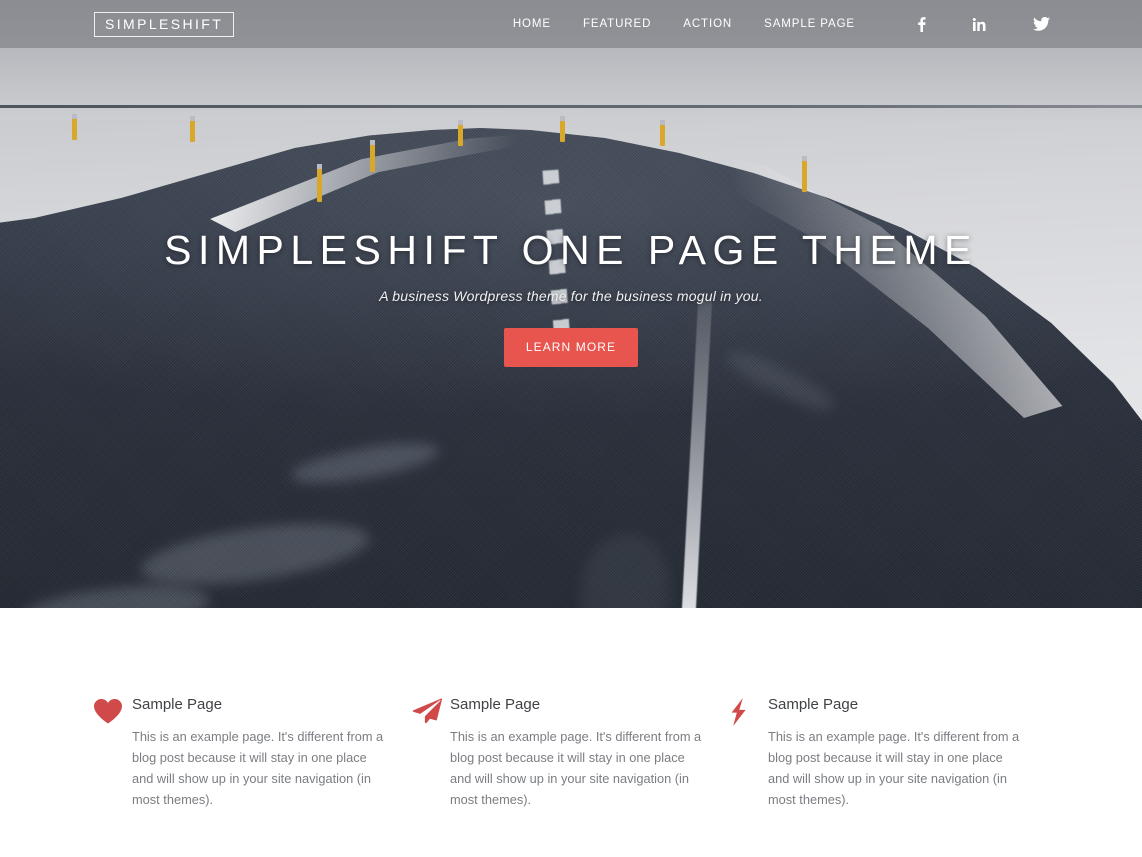 The height and width of the screenshot is (857, 1142). What do you see at coordinates (707, 24) in the screenshot?
I see `nav-item-action: ACTION` at bounding box center [707, 24].